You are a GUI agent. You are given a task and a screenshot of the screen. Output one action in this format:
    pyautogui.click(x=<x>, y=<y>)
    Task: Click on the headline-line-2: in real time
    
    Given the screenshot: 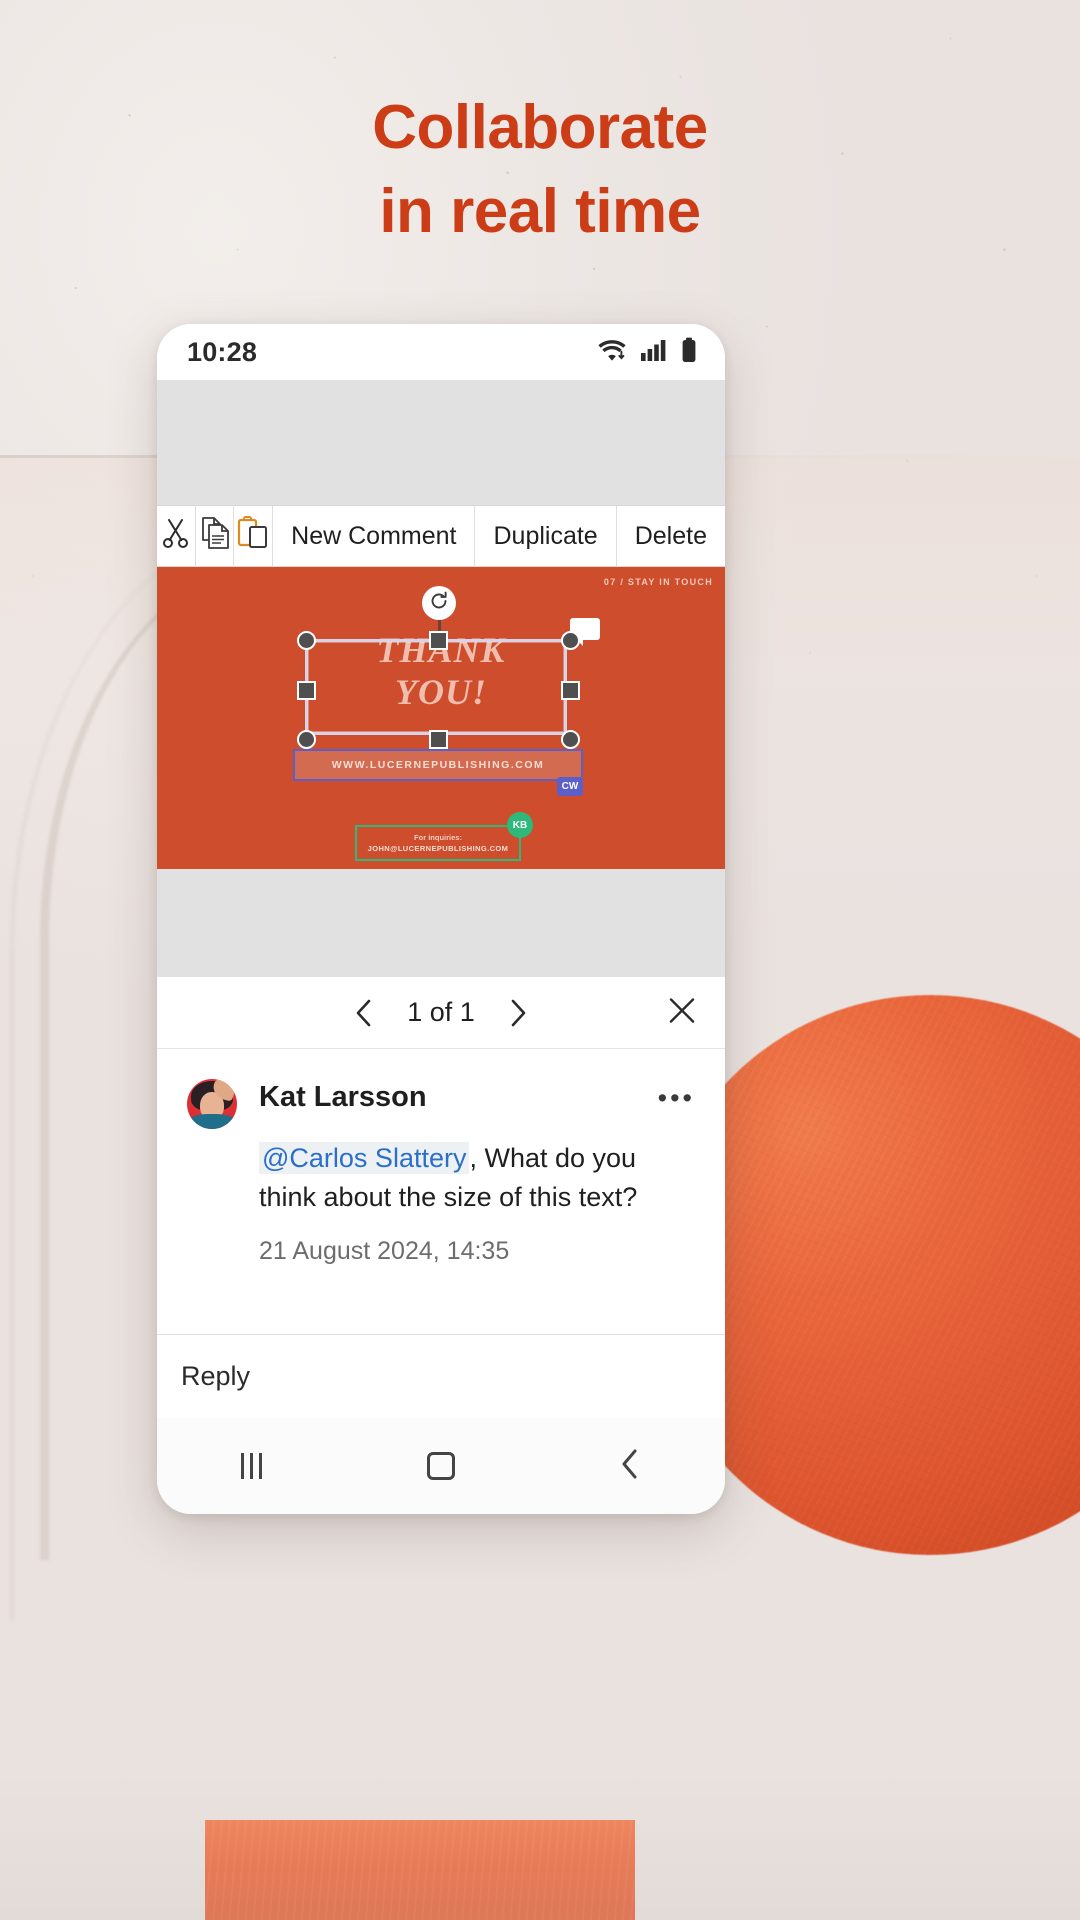 What is the action you would take?
    pyautogui.click(x=540, y=211)
    